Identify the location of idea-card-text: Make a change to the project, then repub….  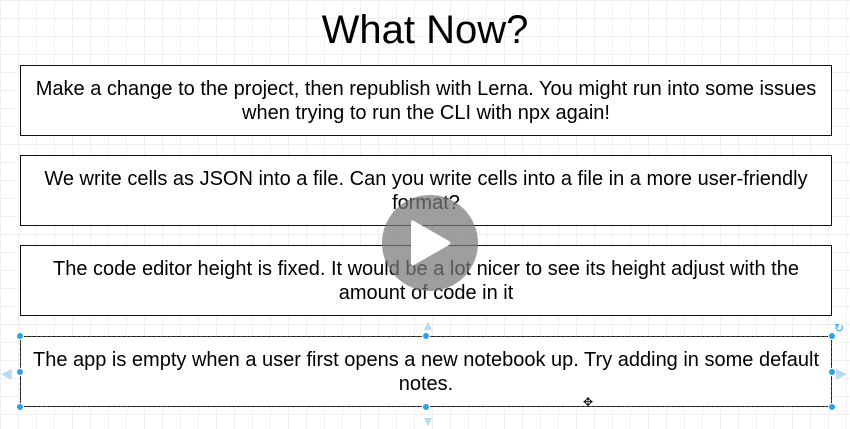
(426, 100).